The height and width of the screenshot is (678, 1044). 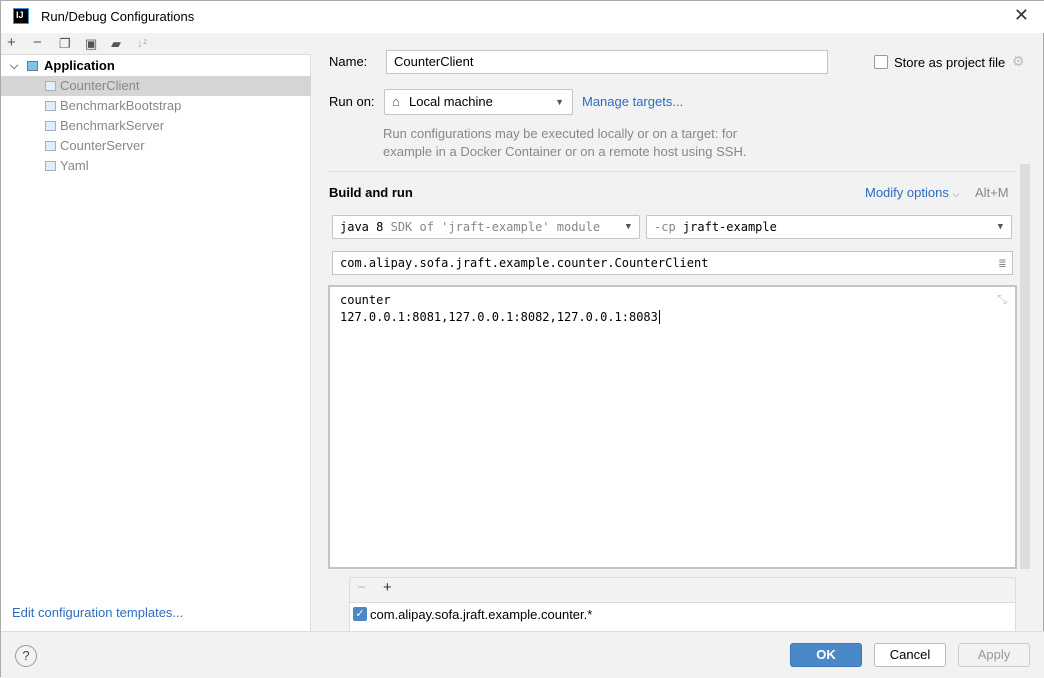 I want to click on jre-value: java 8, so click(x=362, y=227).